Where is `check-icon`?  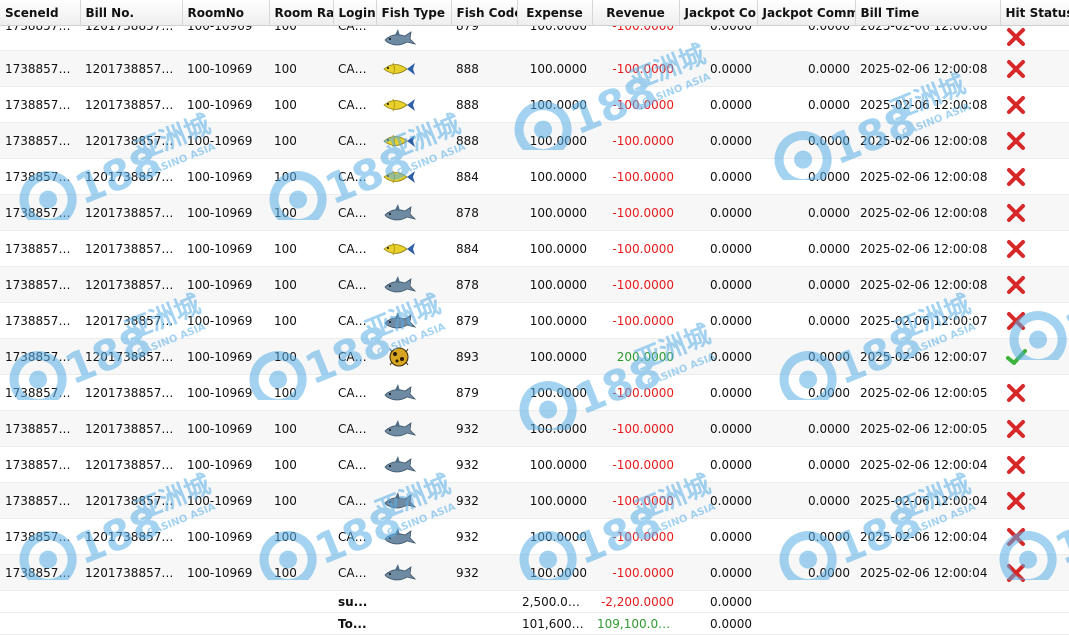 check-icon is located at coordinates (1016, 356).